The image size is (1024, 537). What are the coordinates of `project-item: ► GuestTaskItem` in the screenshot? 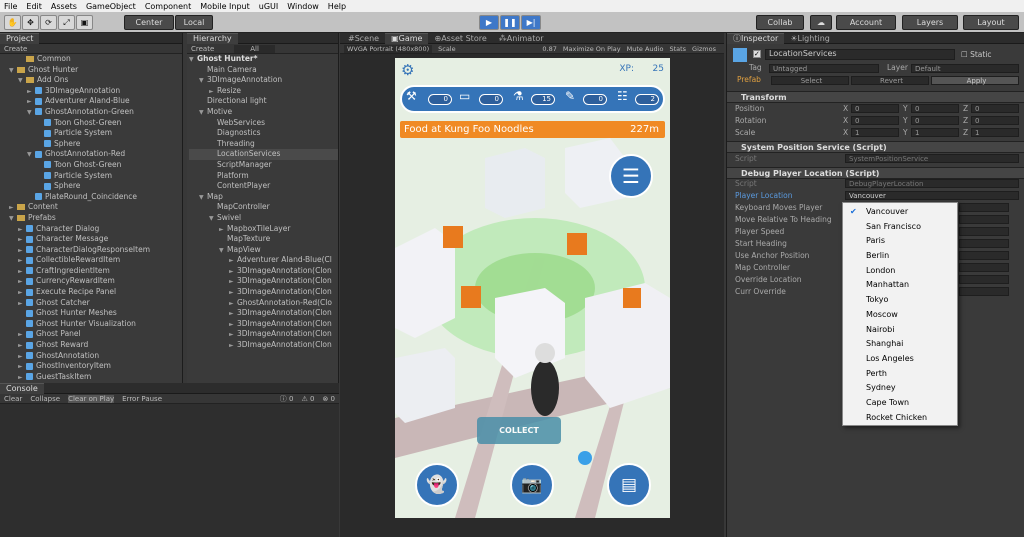 It's located at (91, 377).